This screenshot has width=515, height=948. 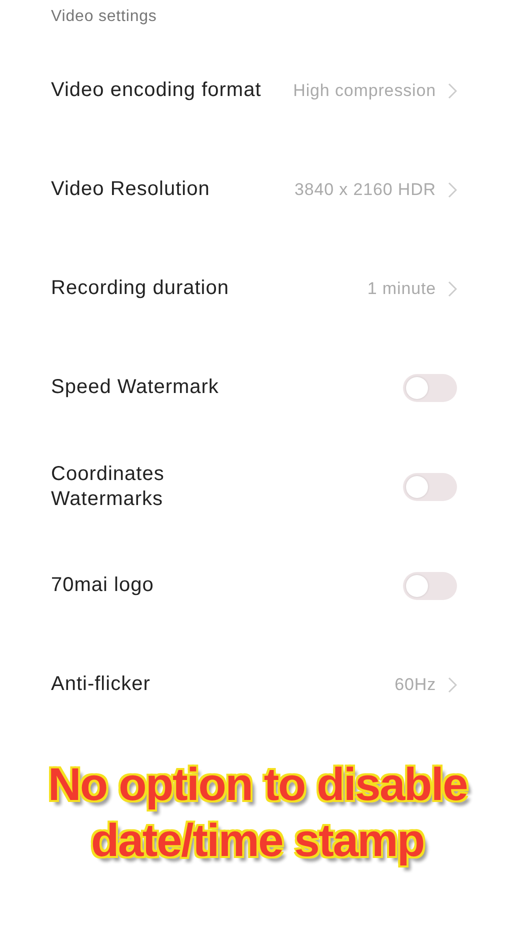 What do you see at coordinates (156, 90) in the screenshot?
I see `setting-label: Video encoding format` at bounding box center [156, 90].